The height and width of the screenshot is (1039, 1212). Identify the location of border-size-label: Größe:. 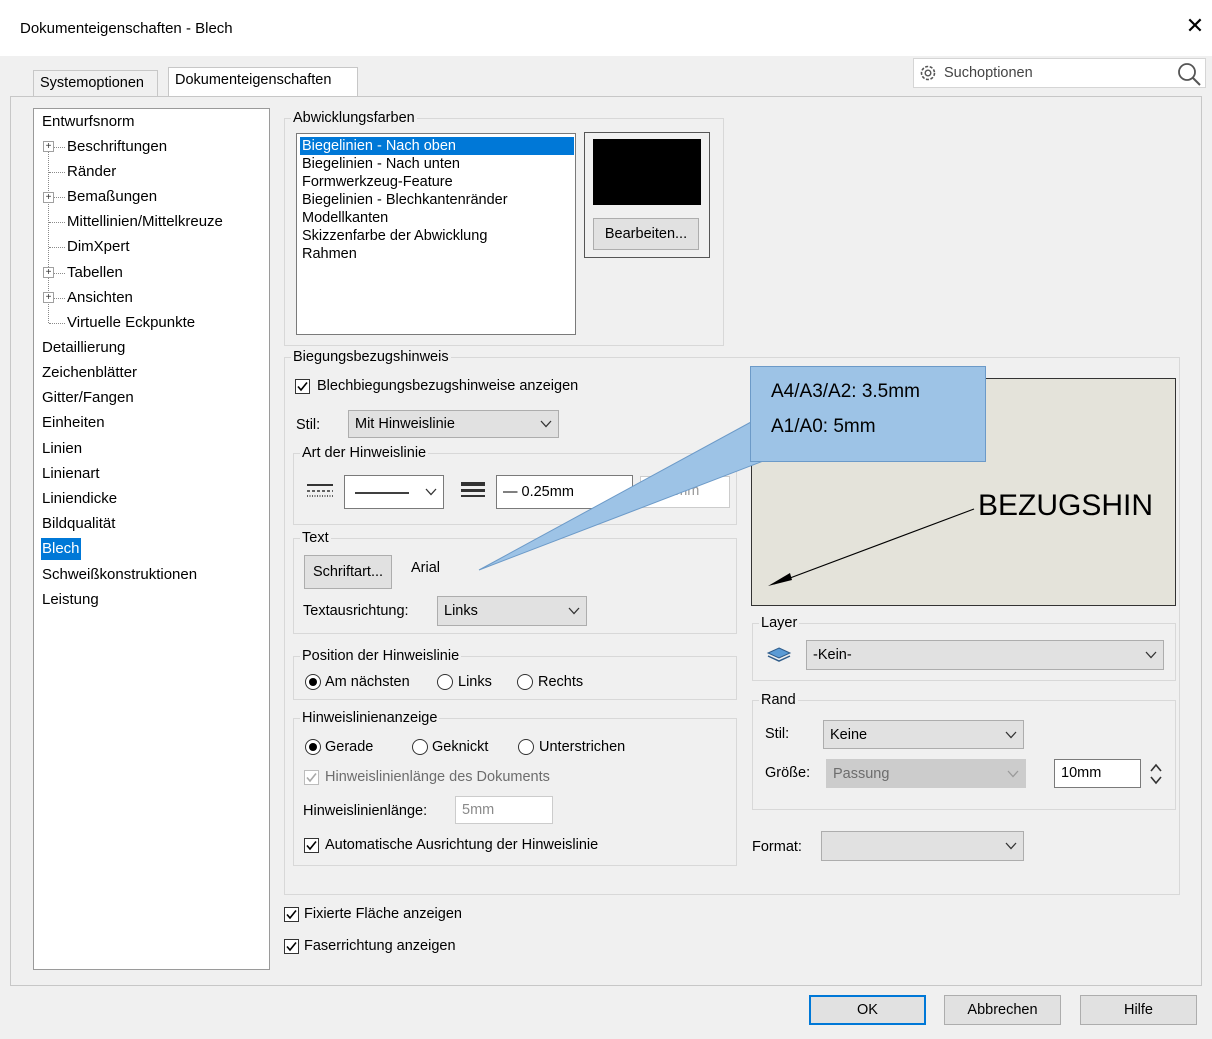
(788, 773).